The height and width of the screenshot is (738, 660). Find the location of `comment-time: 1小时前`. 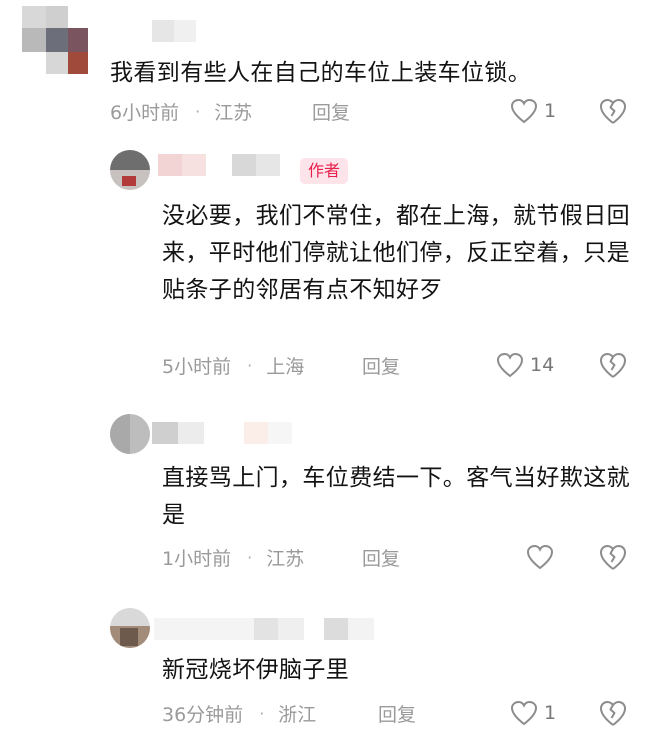

comment-time: 1小时前 is located at coordinates (197, 558).